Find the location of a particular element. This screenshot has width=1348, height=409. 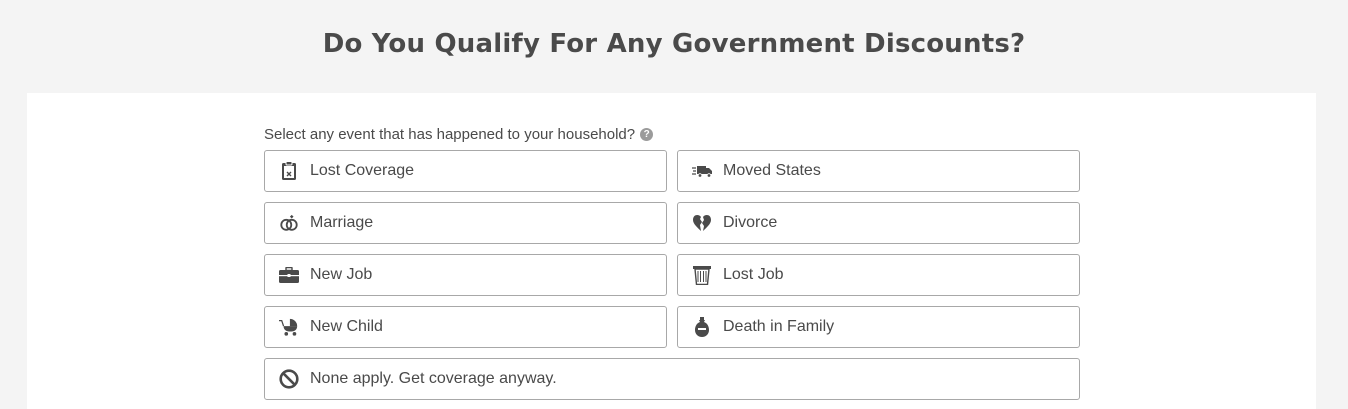

option-label: Lost Coverage is located at coordinates (362, 170).